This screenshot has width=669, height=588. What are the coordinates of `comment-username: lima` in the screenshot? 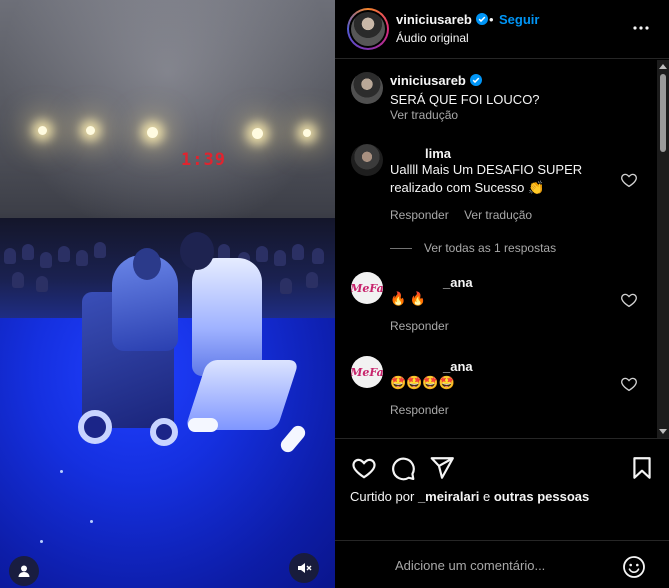 It's located at (438, 153).